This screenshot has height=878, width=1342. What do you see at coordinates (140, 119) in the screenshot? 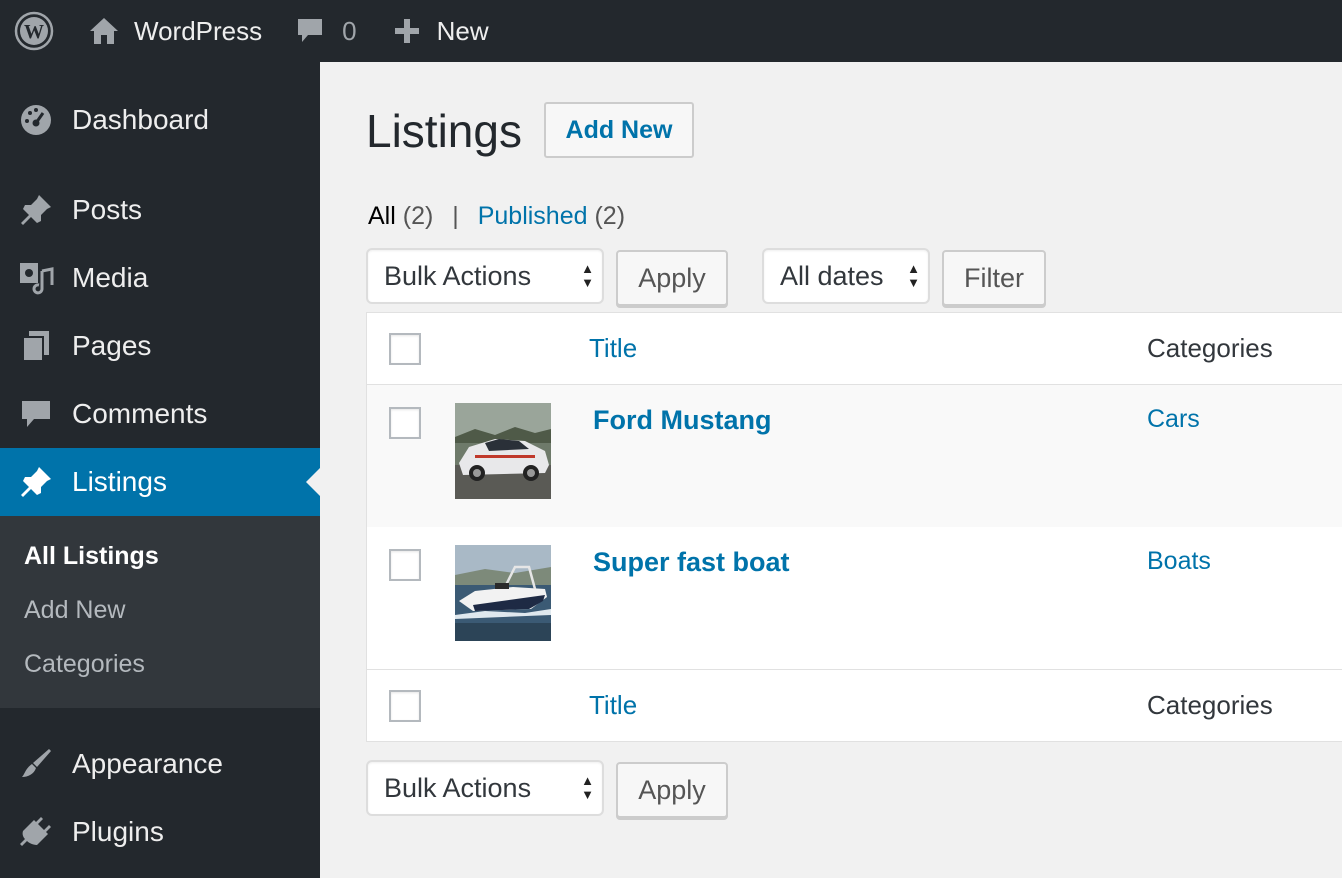
I see `sidebar-item-label: Dashboard` at bounding box center [140, 119].